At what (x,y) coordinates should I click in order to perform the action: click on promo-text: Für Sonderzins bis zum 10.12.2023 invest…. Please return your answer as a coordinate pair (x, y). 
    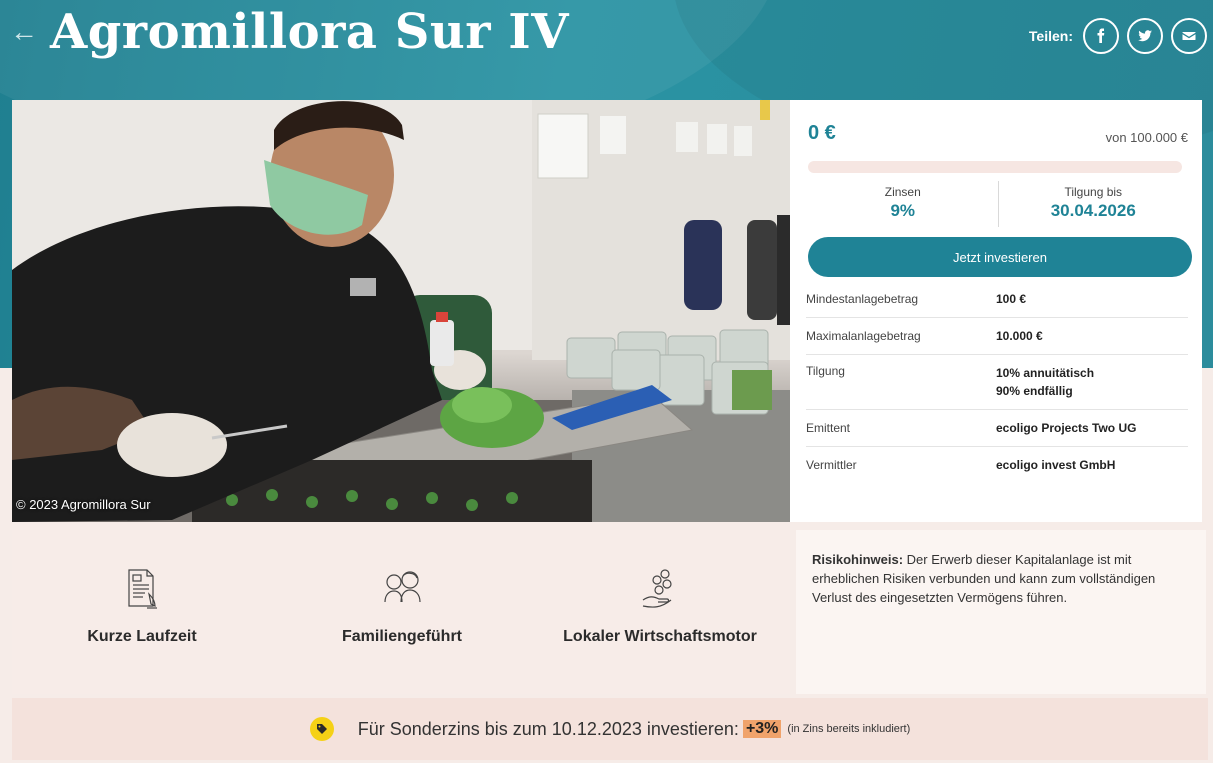
    Looking at the image, I should click on (548, 728).